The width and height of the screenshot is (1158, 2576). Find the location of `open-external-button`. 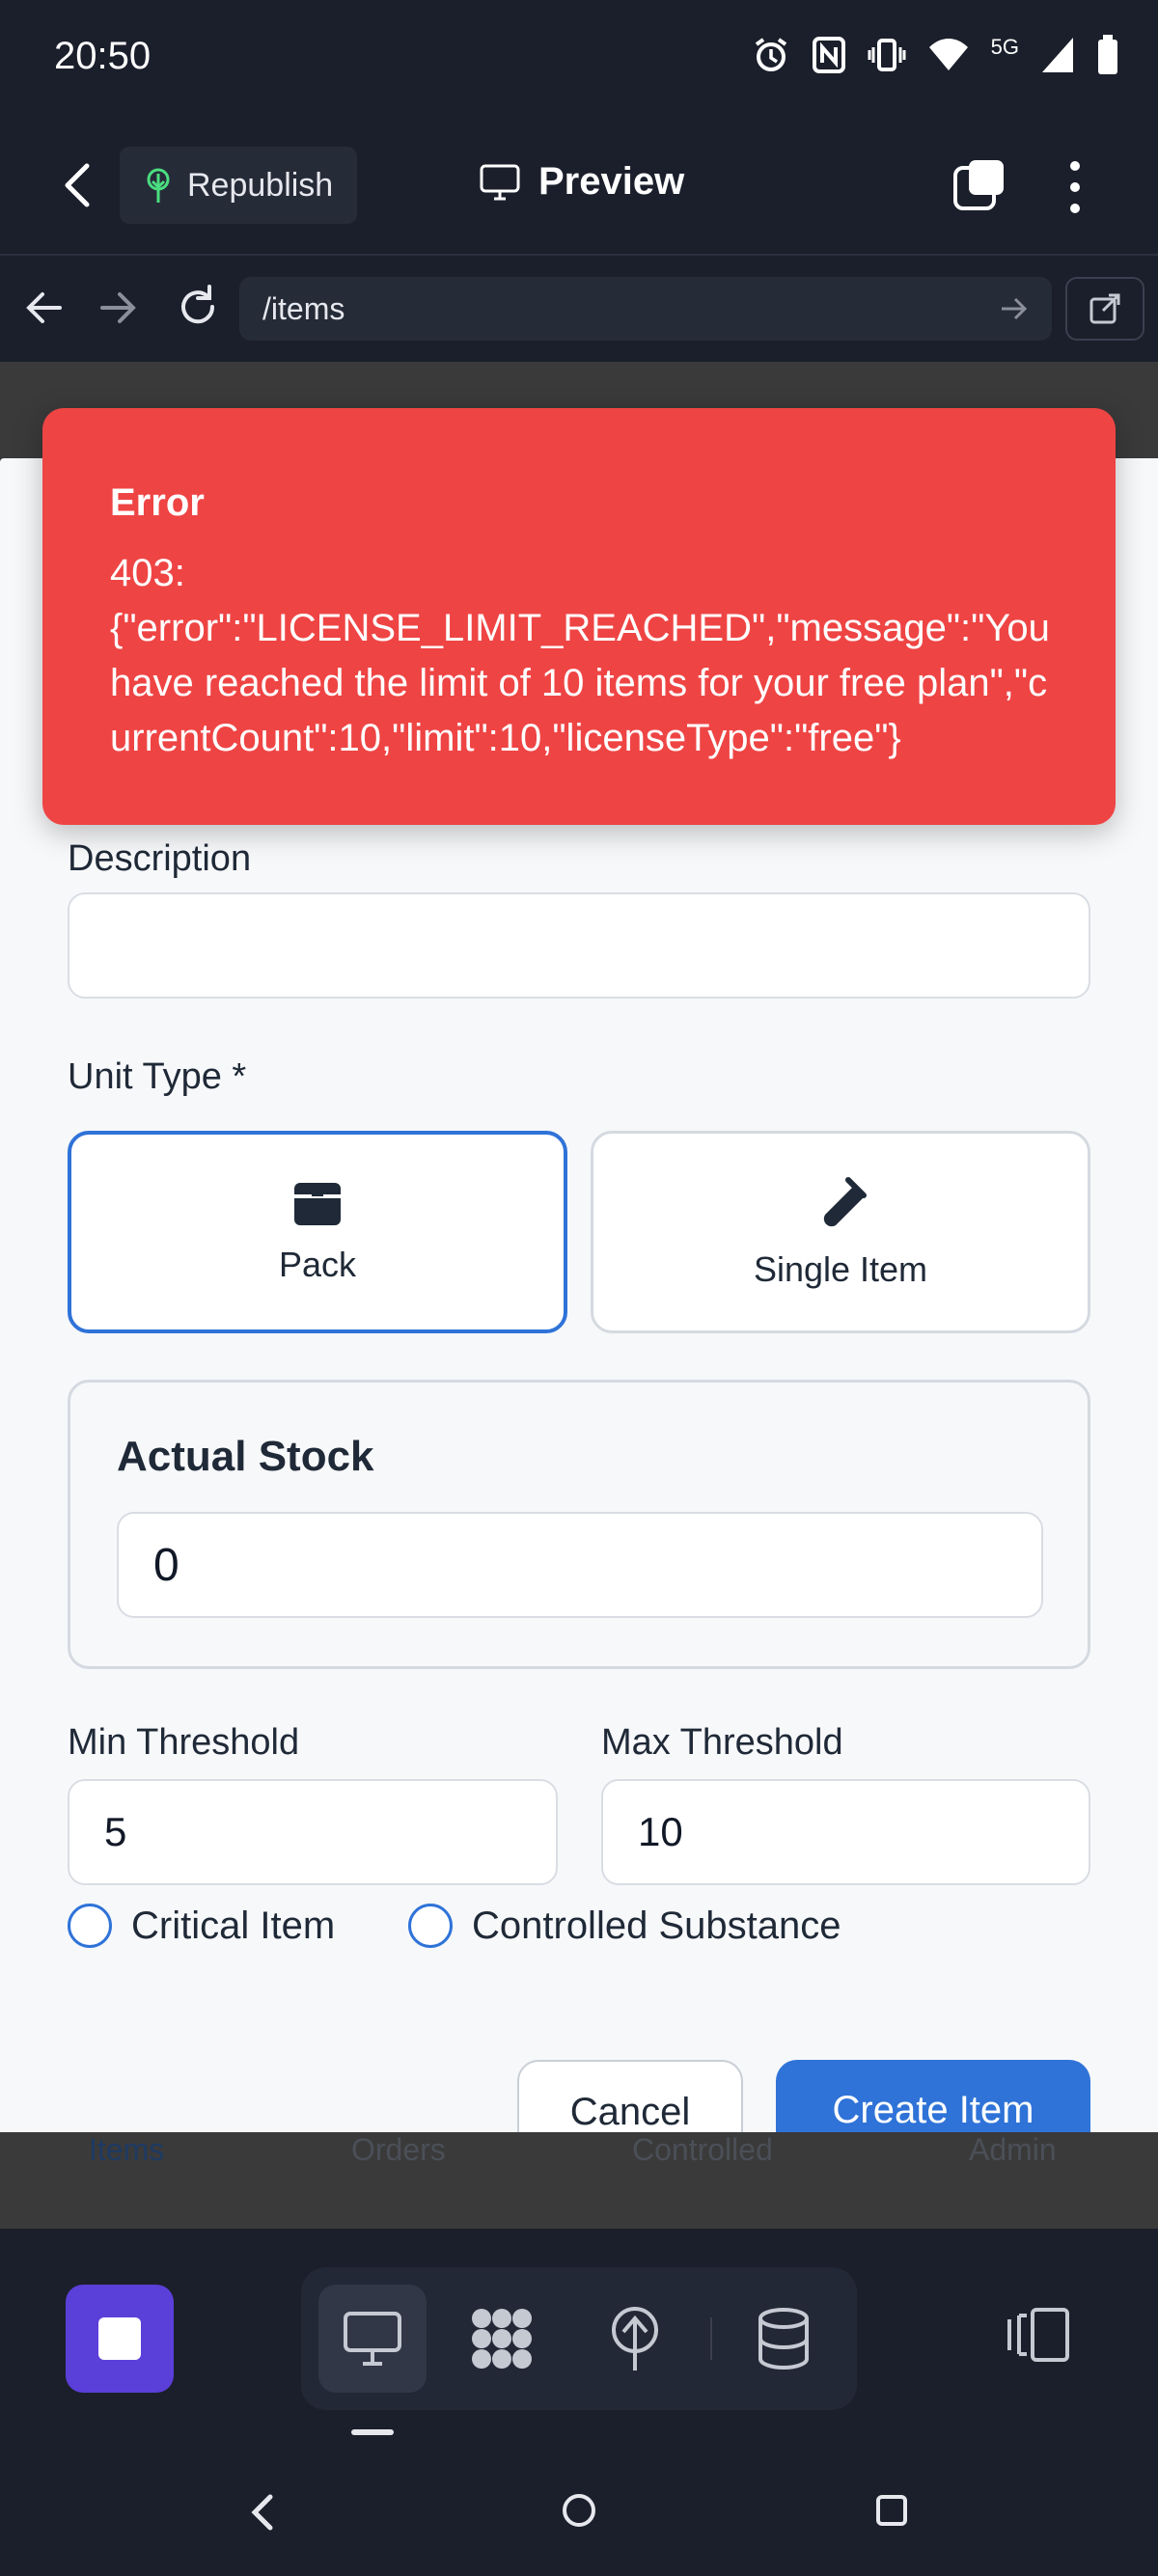

open-external-button is located at coordinates (1104, 309).